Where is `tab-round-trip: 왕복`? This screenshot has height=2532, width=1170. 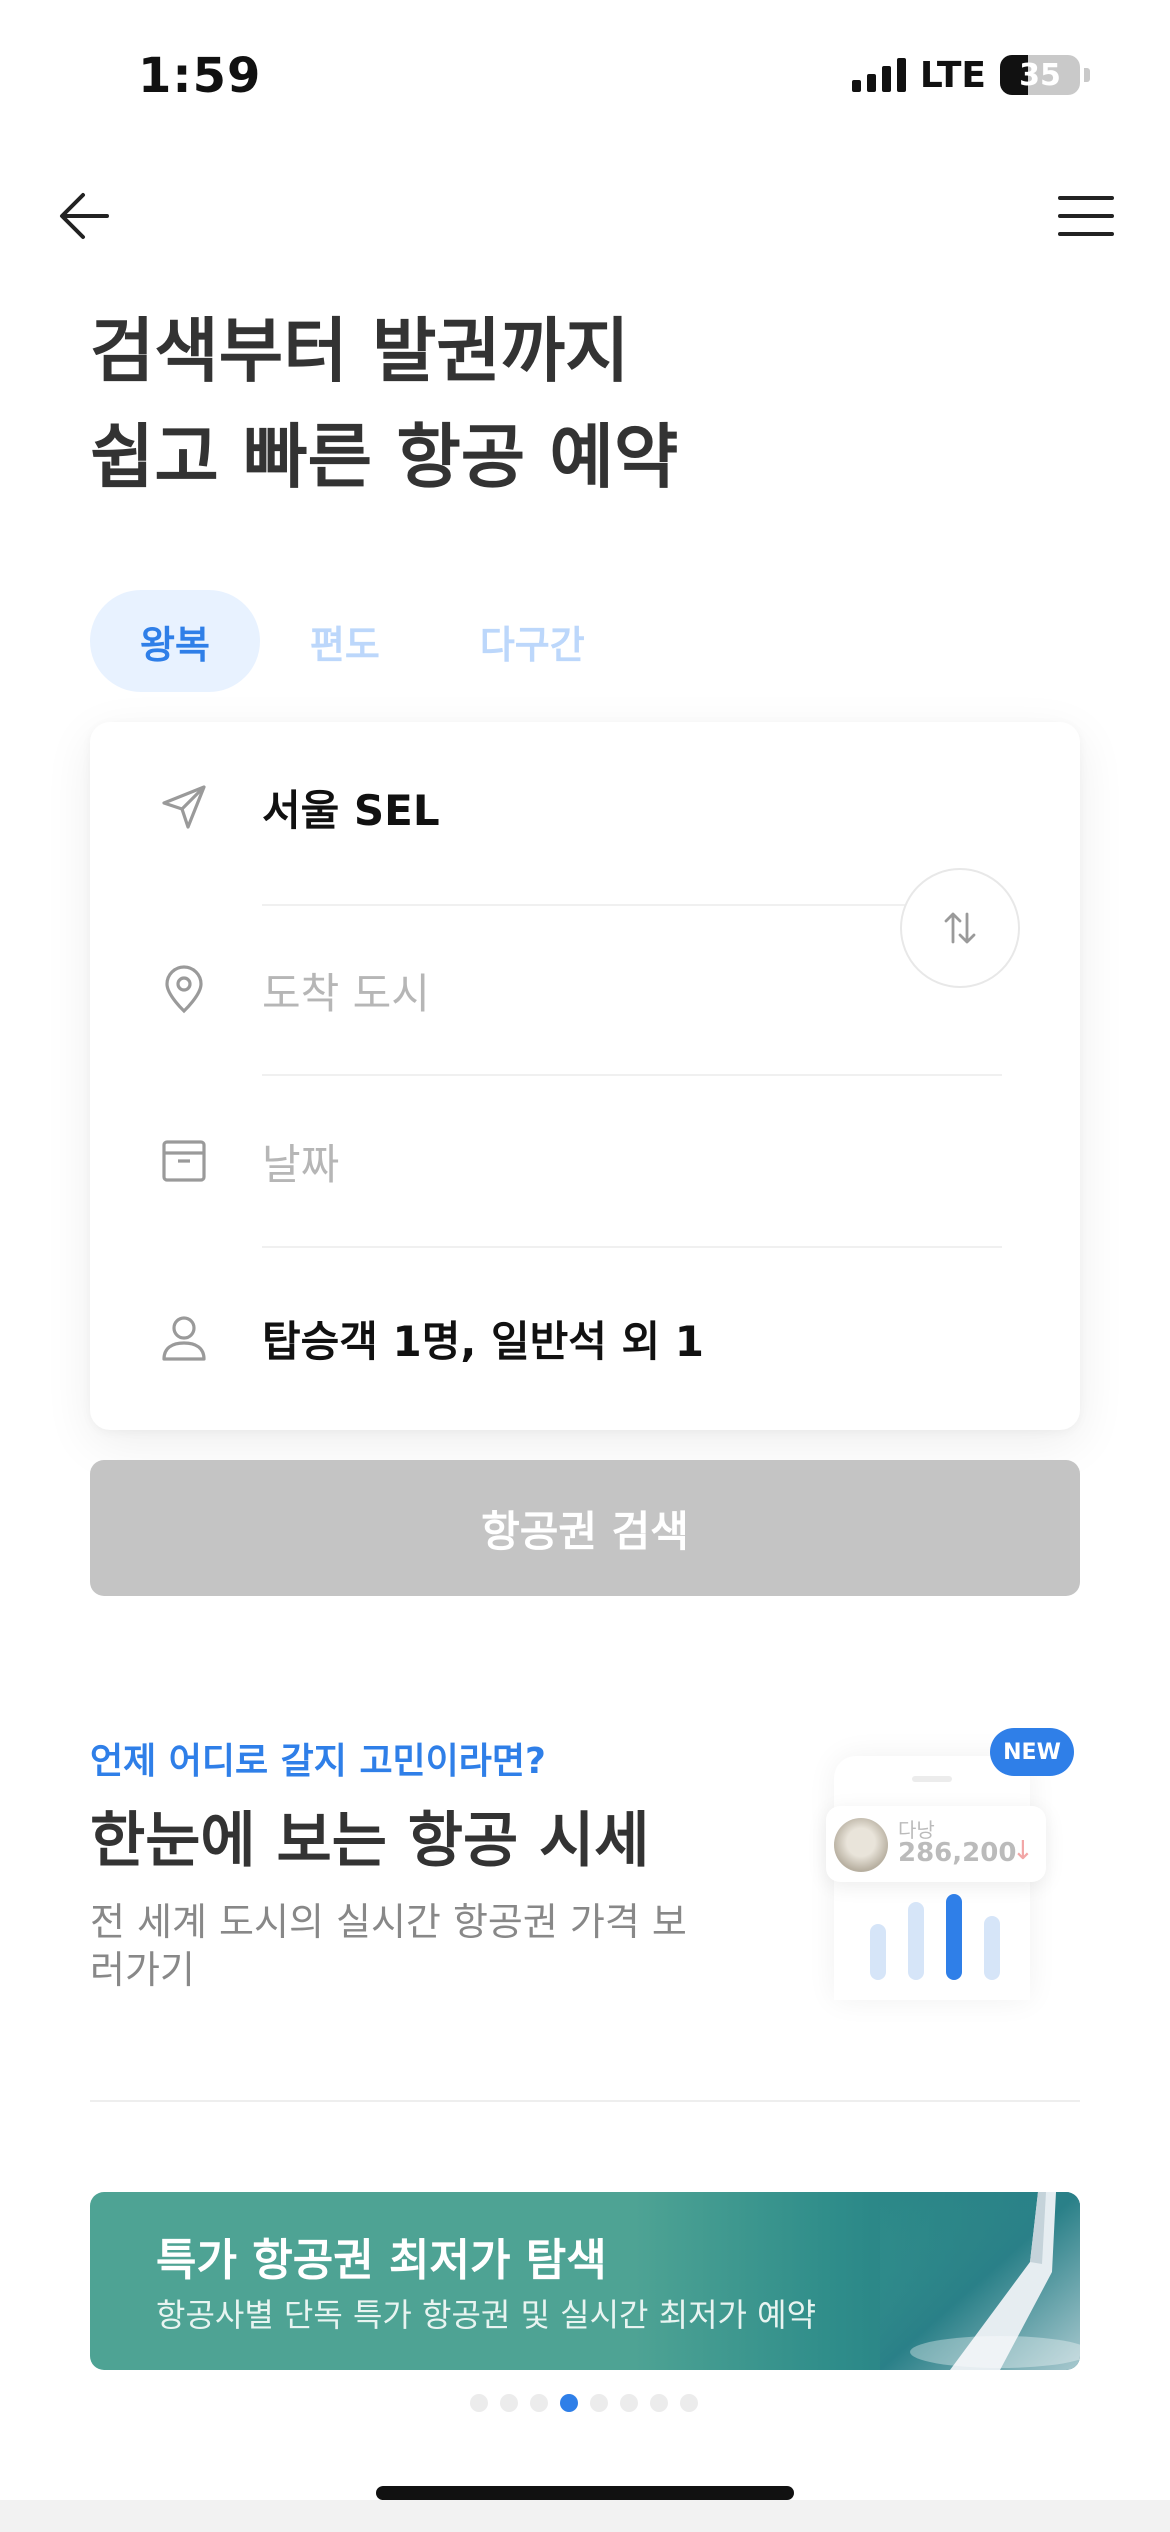
tab-round-trip: 왕복 is located at coordinates (175, 641).